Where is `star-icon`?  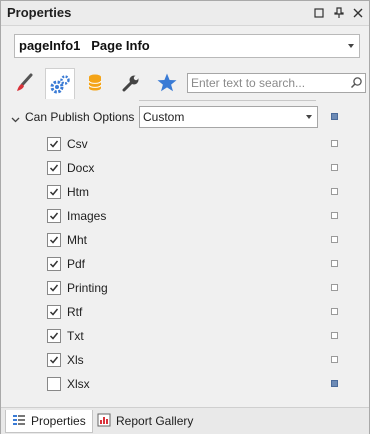 star-icon is located at coordinates (167, 83).